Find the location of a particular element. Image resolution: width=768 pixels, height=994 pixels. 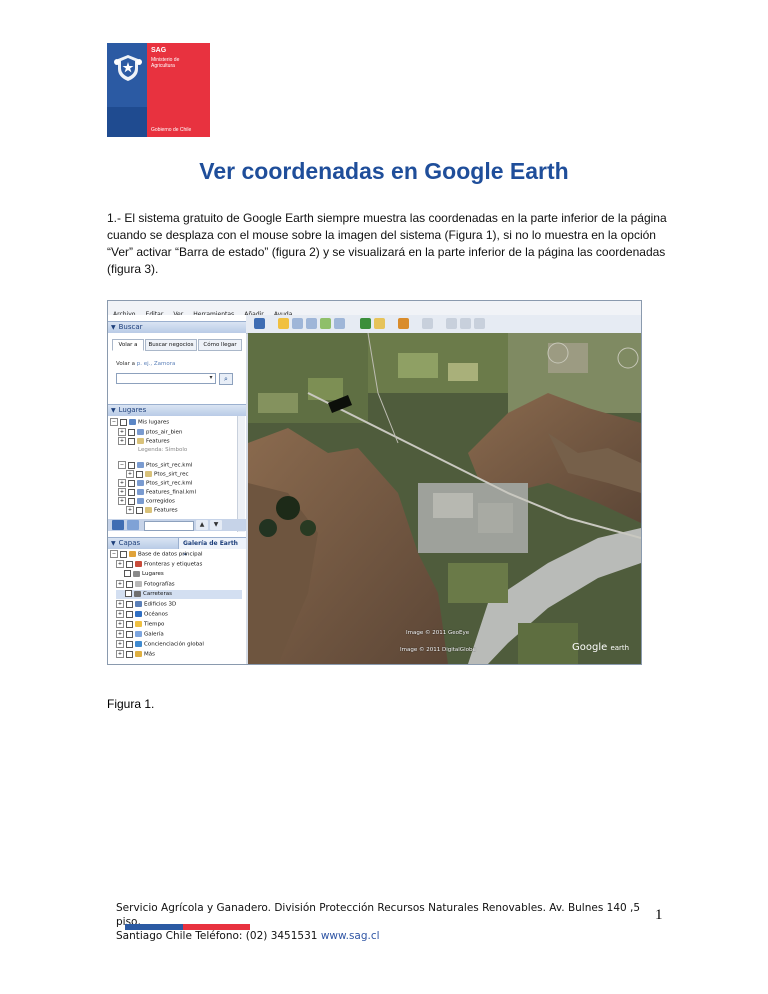

list-item: + Ptos_sirt_rec.kml is located at coordinates (155, 483).